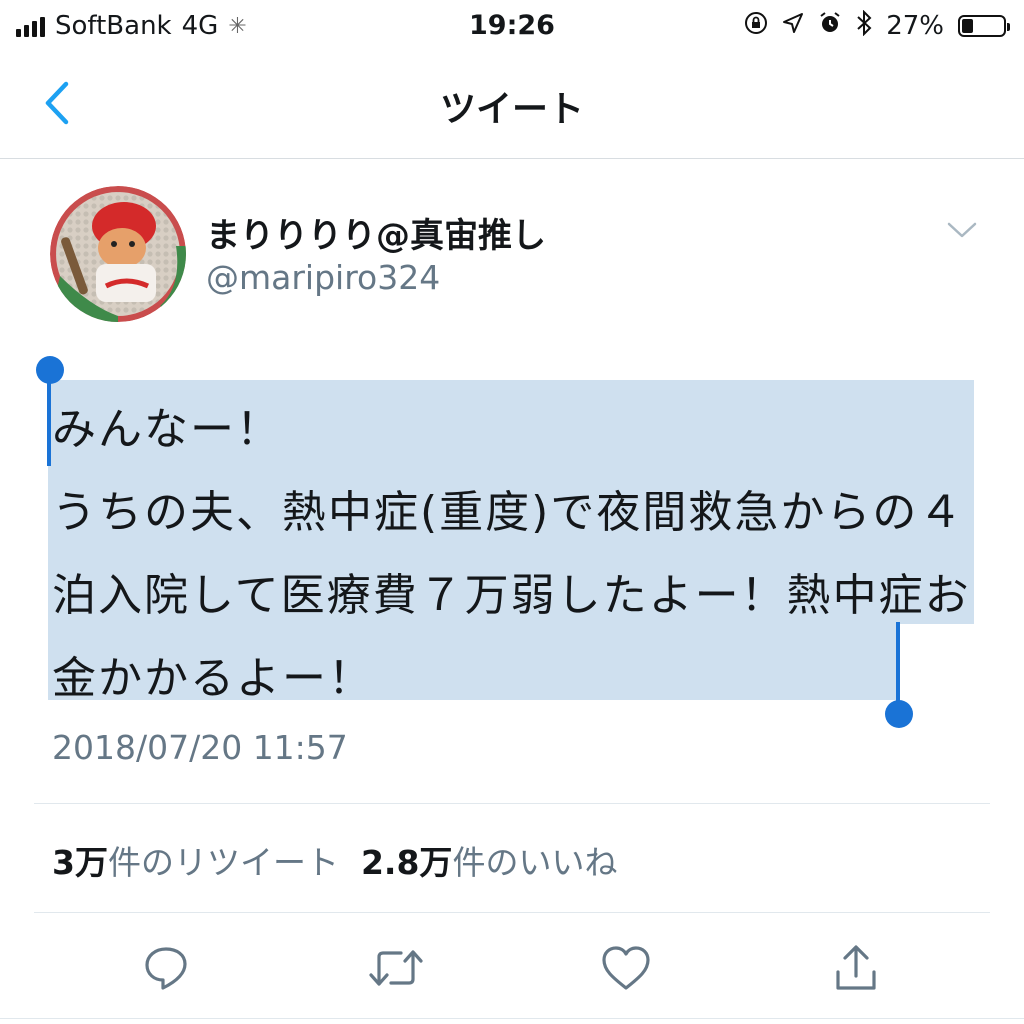 This screenshot has height=1024, width=1024. Describe the element at coordinates (967, 26) in the screenshot. I see `battery-fill` at that location.